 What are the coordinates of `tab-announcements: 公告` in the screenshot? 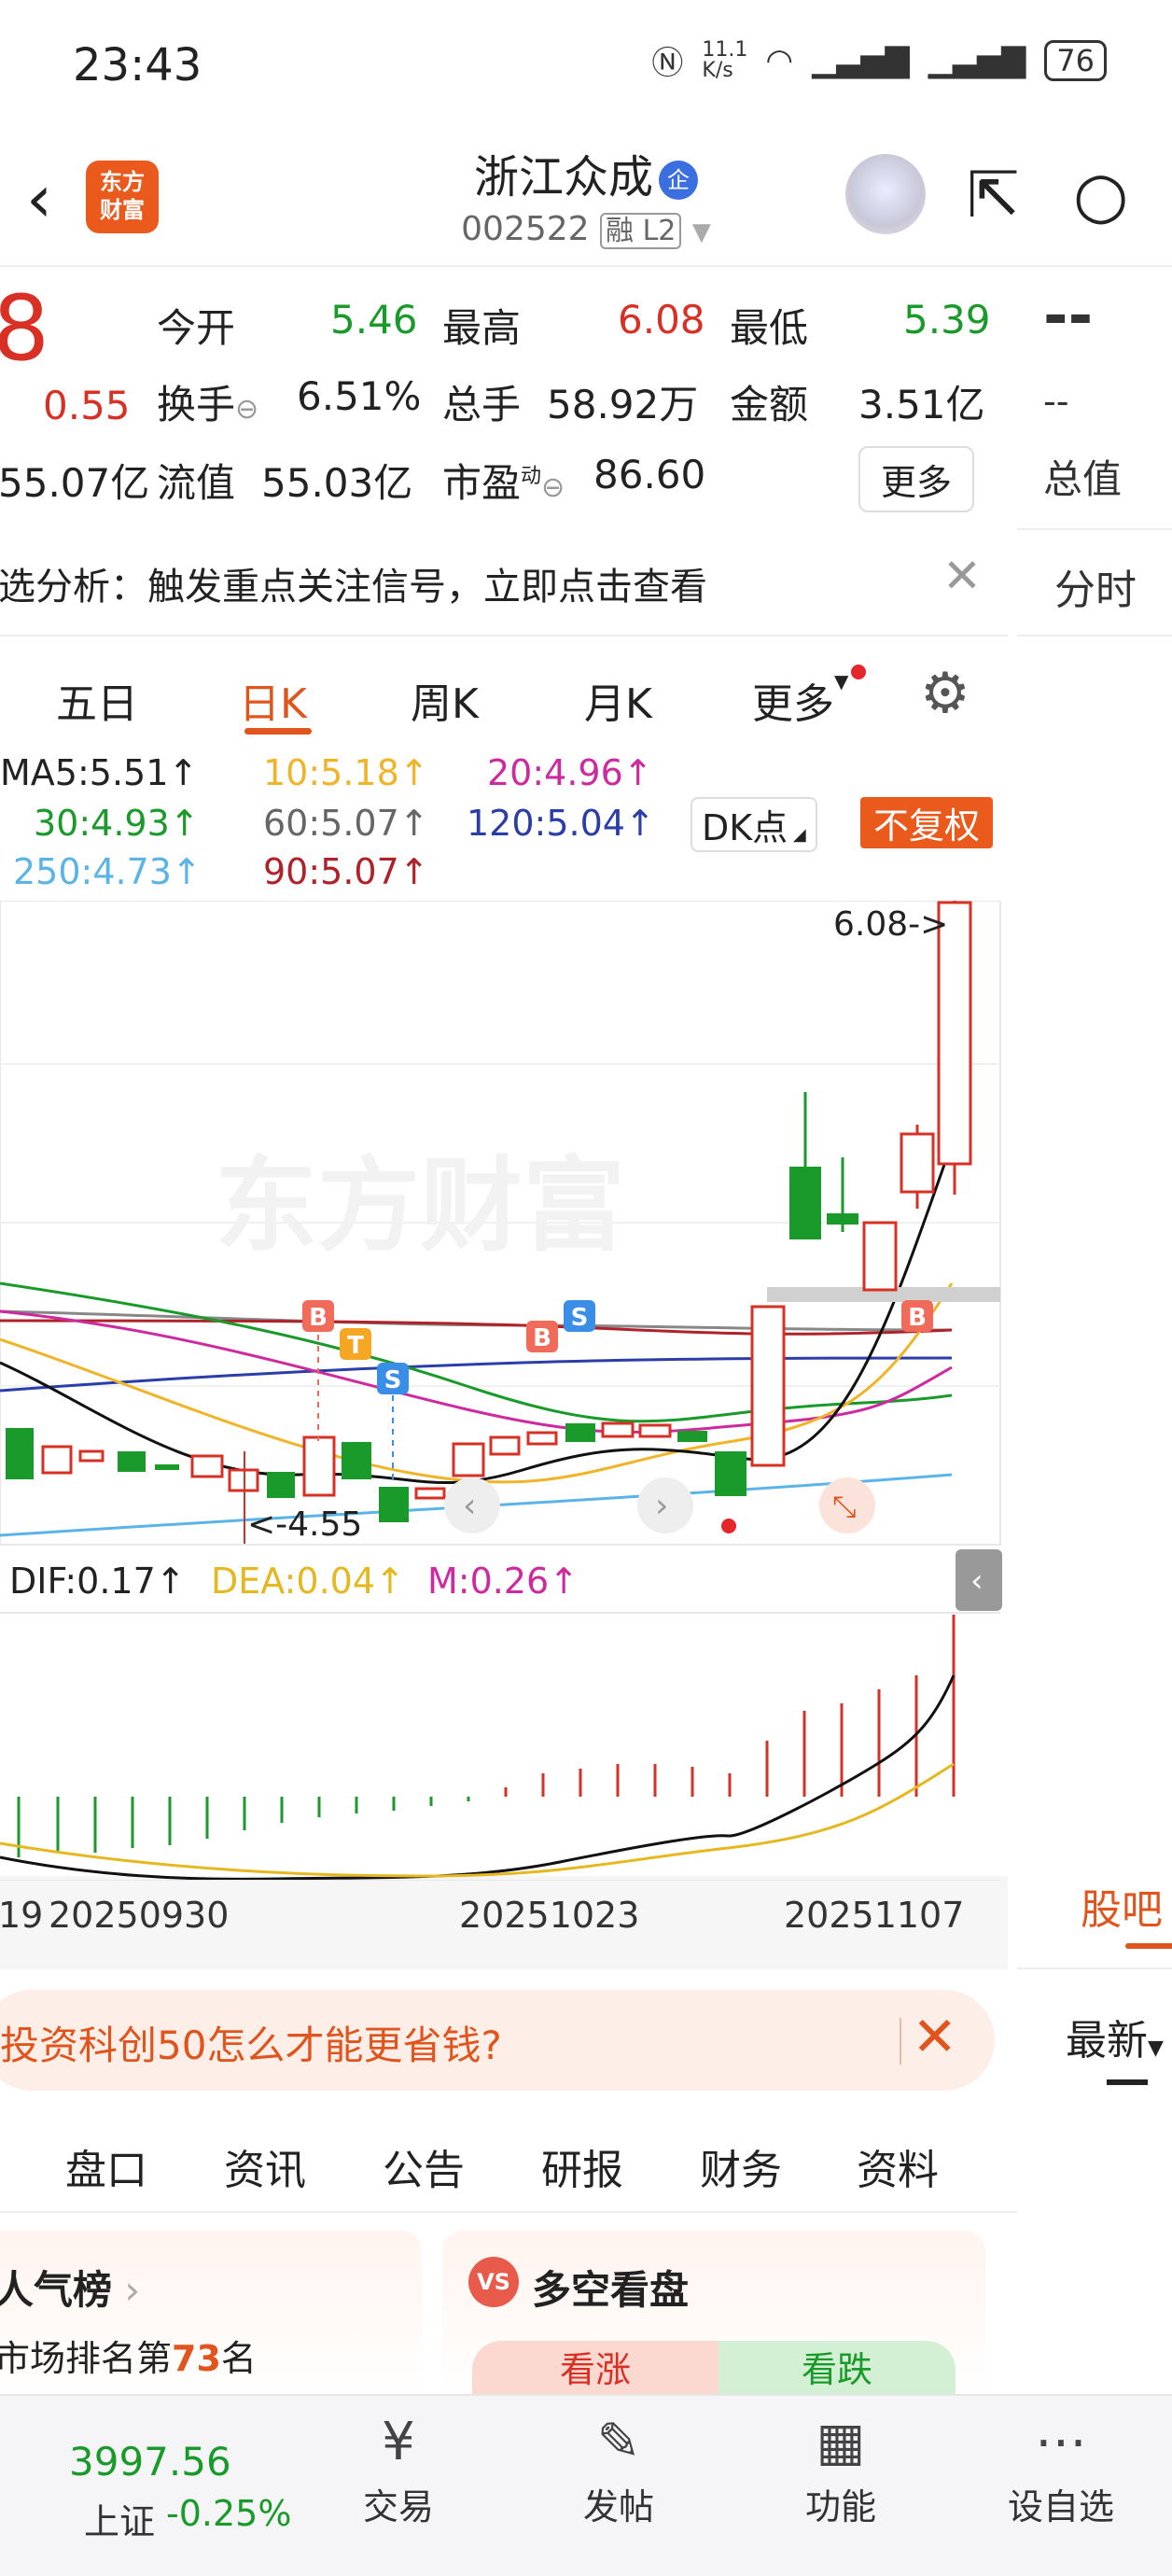 It's located at (424, 2166).